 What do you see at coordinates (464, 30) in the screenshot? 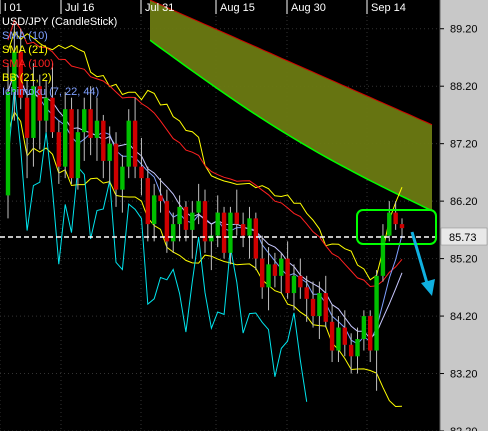
I see `ytick-label: 89.20` at bounding box center [464, 30].